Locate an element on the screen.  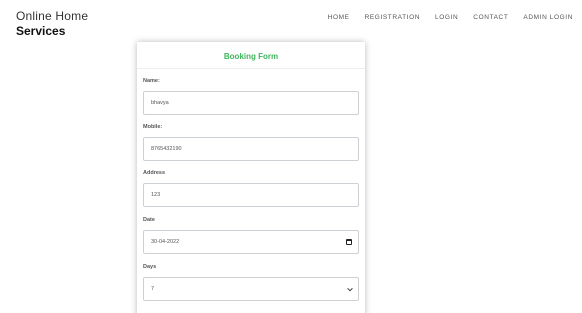
address-input: 123 is located at coordinates (251, 195).